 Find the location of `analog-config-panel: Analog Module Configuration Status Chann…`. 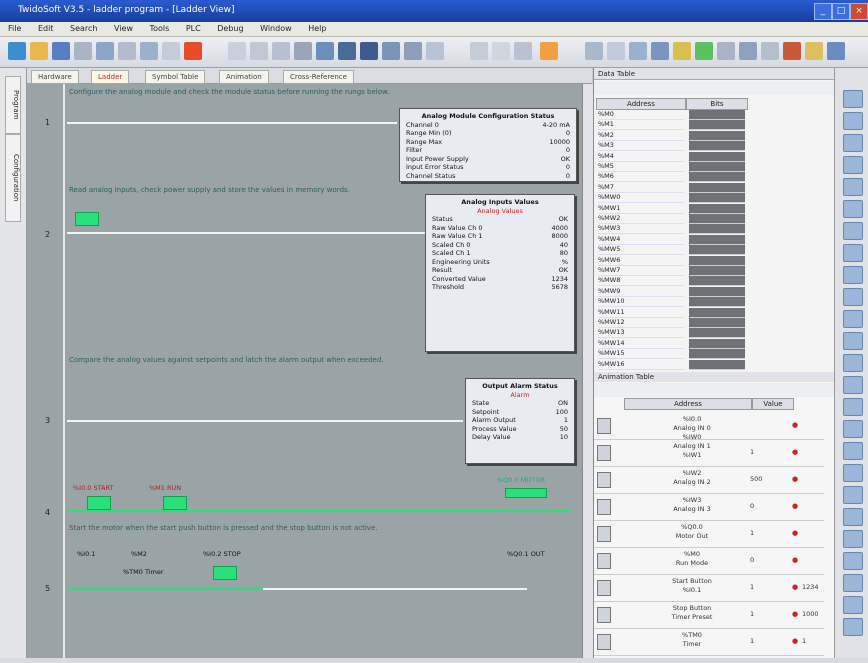

analog-config-panel: Analog Module Configuration Status Chann… is located at coordinates (488, 145).